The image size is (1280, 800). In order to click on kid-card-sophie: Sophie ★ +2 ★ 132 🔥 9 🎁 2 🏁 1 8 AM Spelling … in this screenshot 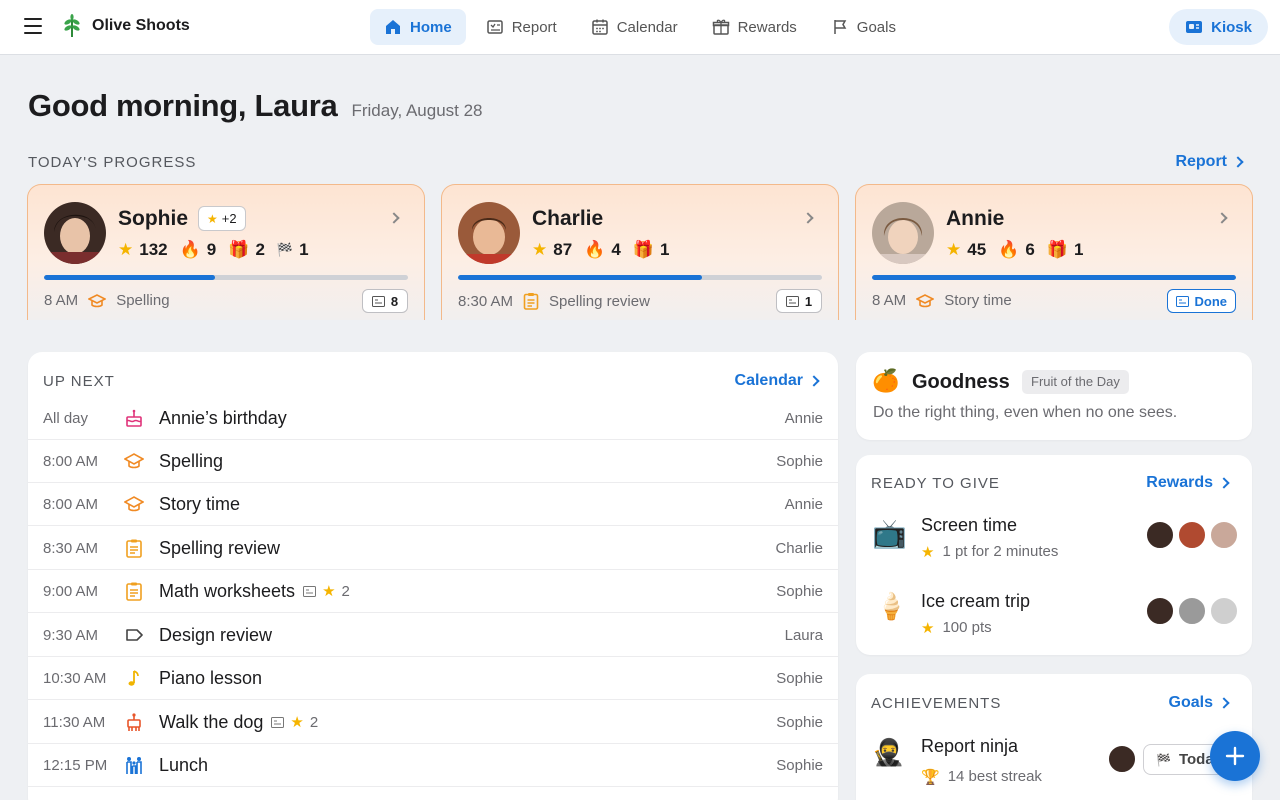, I will do `click(226, 252)`.